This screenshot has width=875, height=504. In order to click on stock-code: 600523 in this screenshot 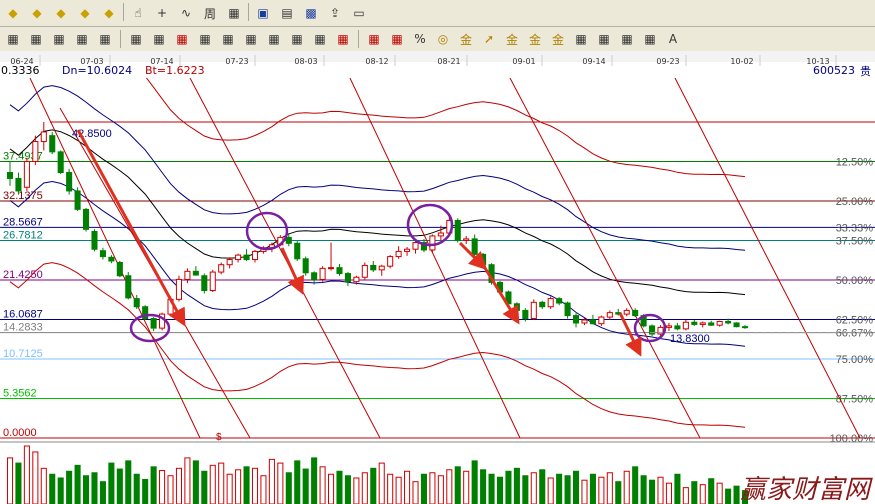, I will do `click(834, 70)`.